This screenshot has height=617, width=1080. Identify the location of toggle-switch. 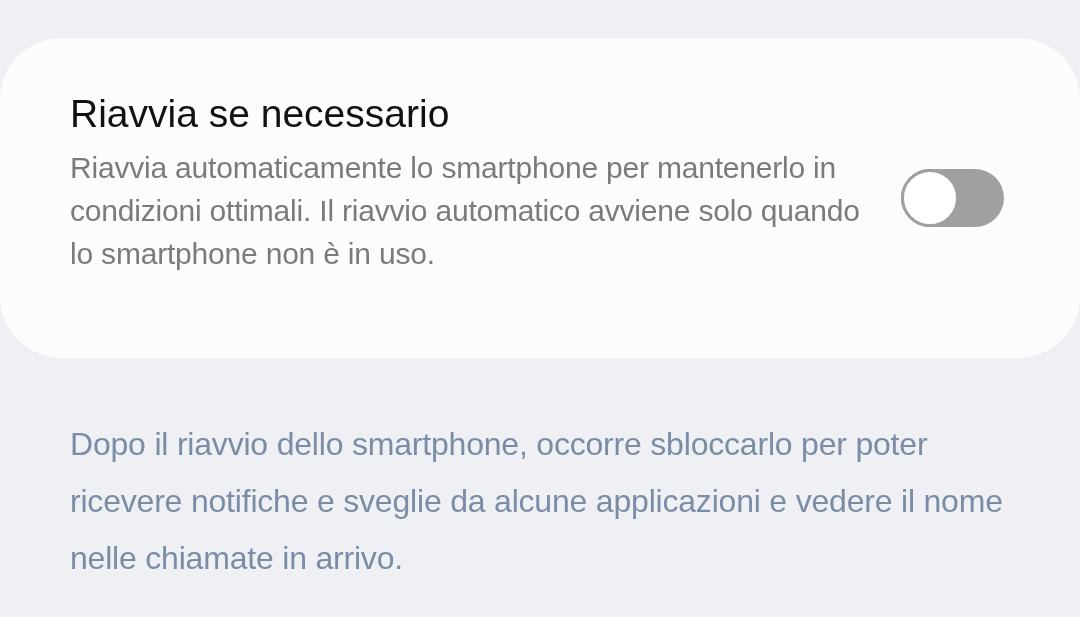
(952, 198).